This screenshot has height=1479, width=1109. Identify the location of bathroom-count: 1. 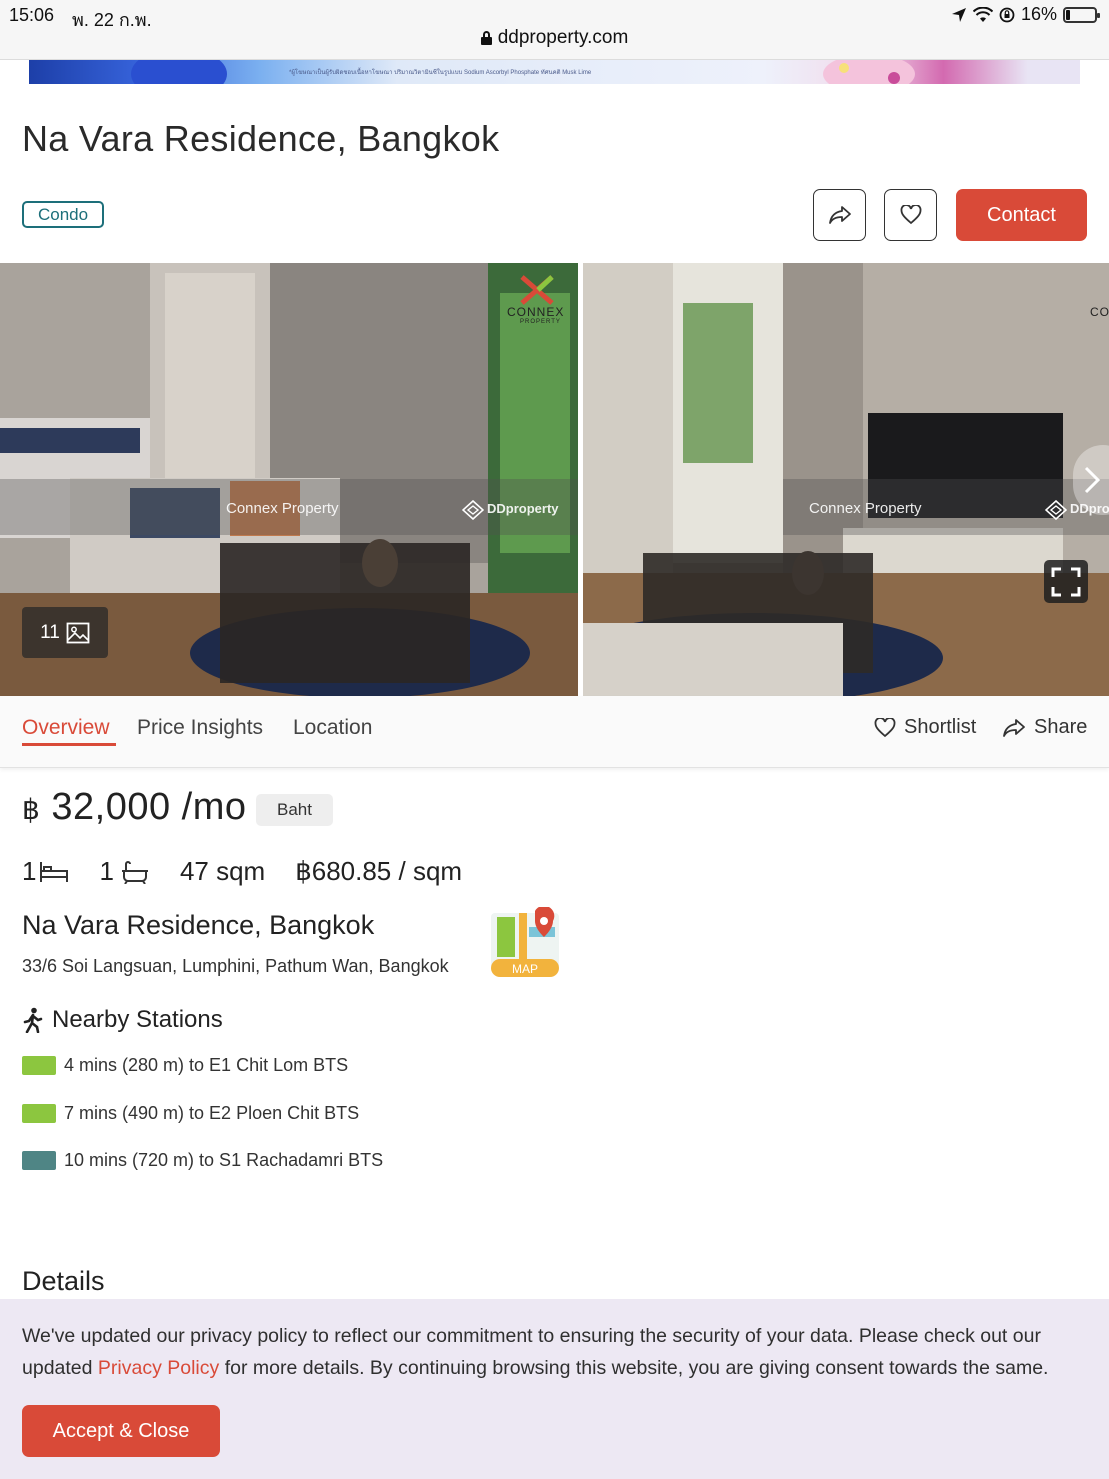
(106, 871).